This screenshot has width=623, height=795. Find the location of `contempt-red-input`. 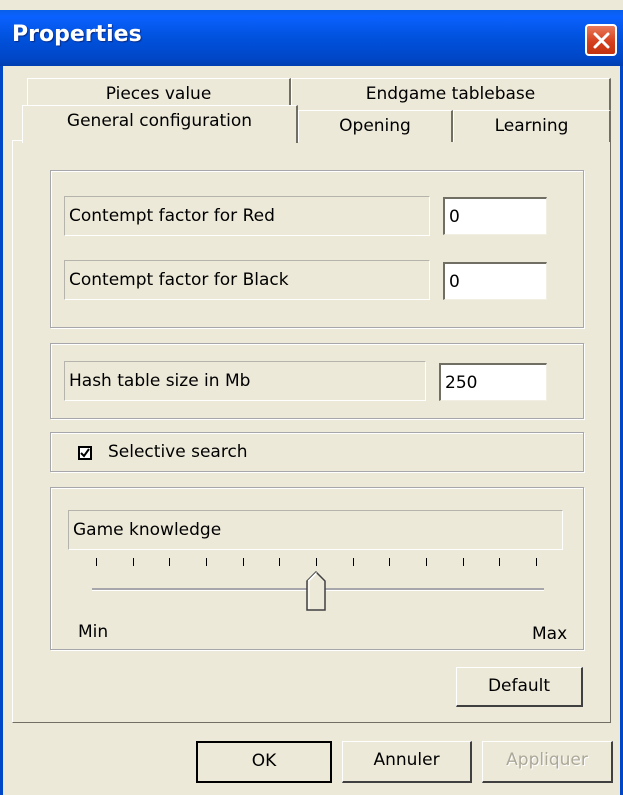

contempt-red-input is located at coordinates (495, 216).